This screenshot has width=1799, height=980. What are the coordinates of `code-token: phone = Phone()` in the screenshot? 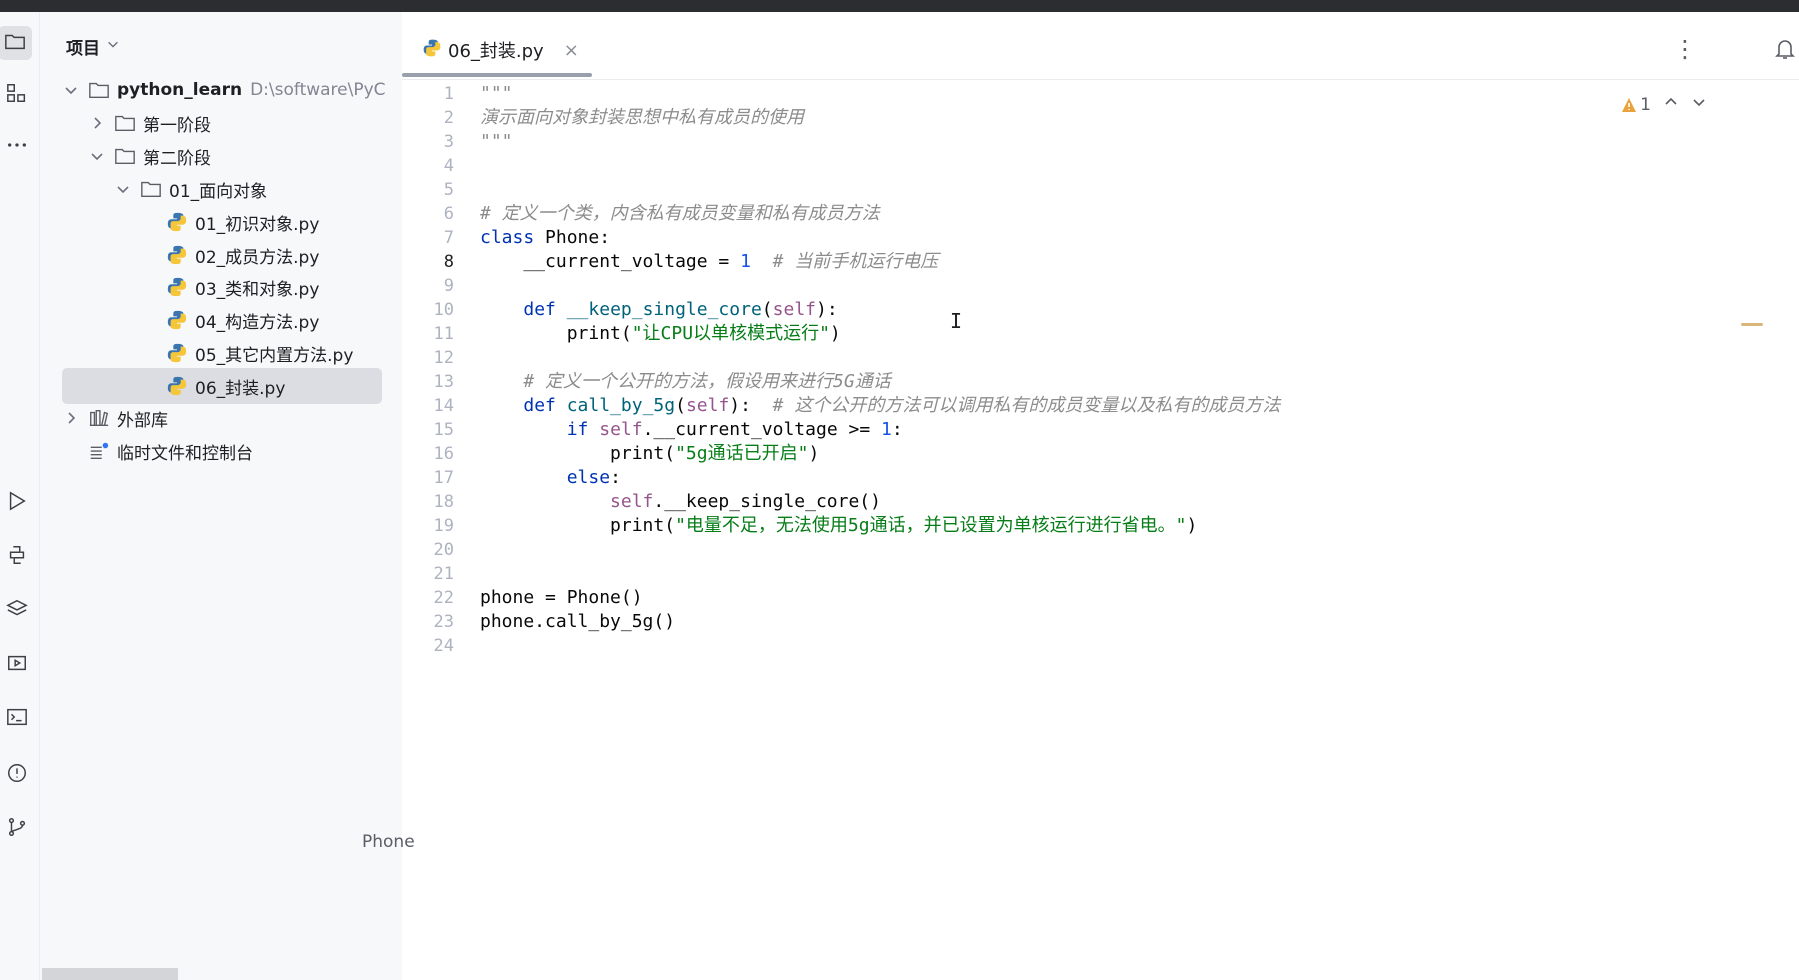 It's located at (561, 597).